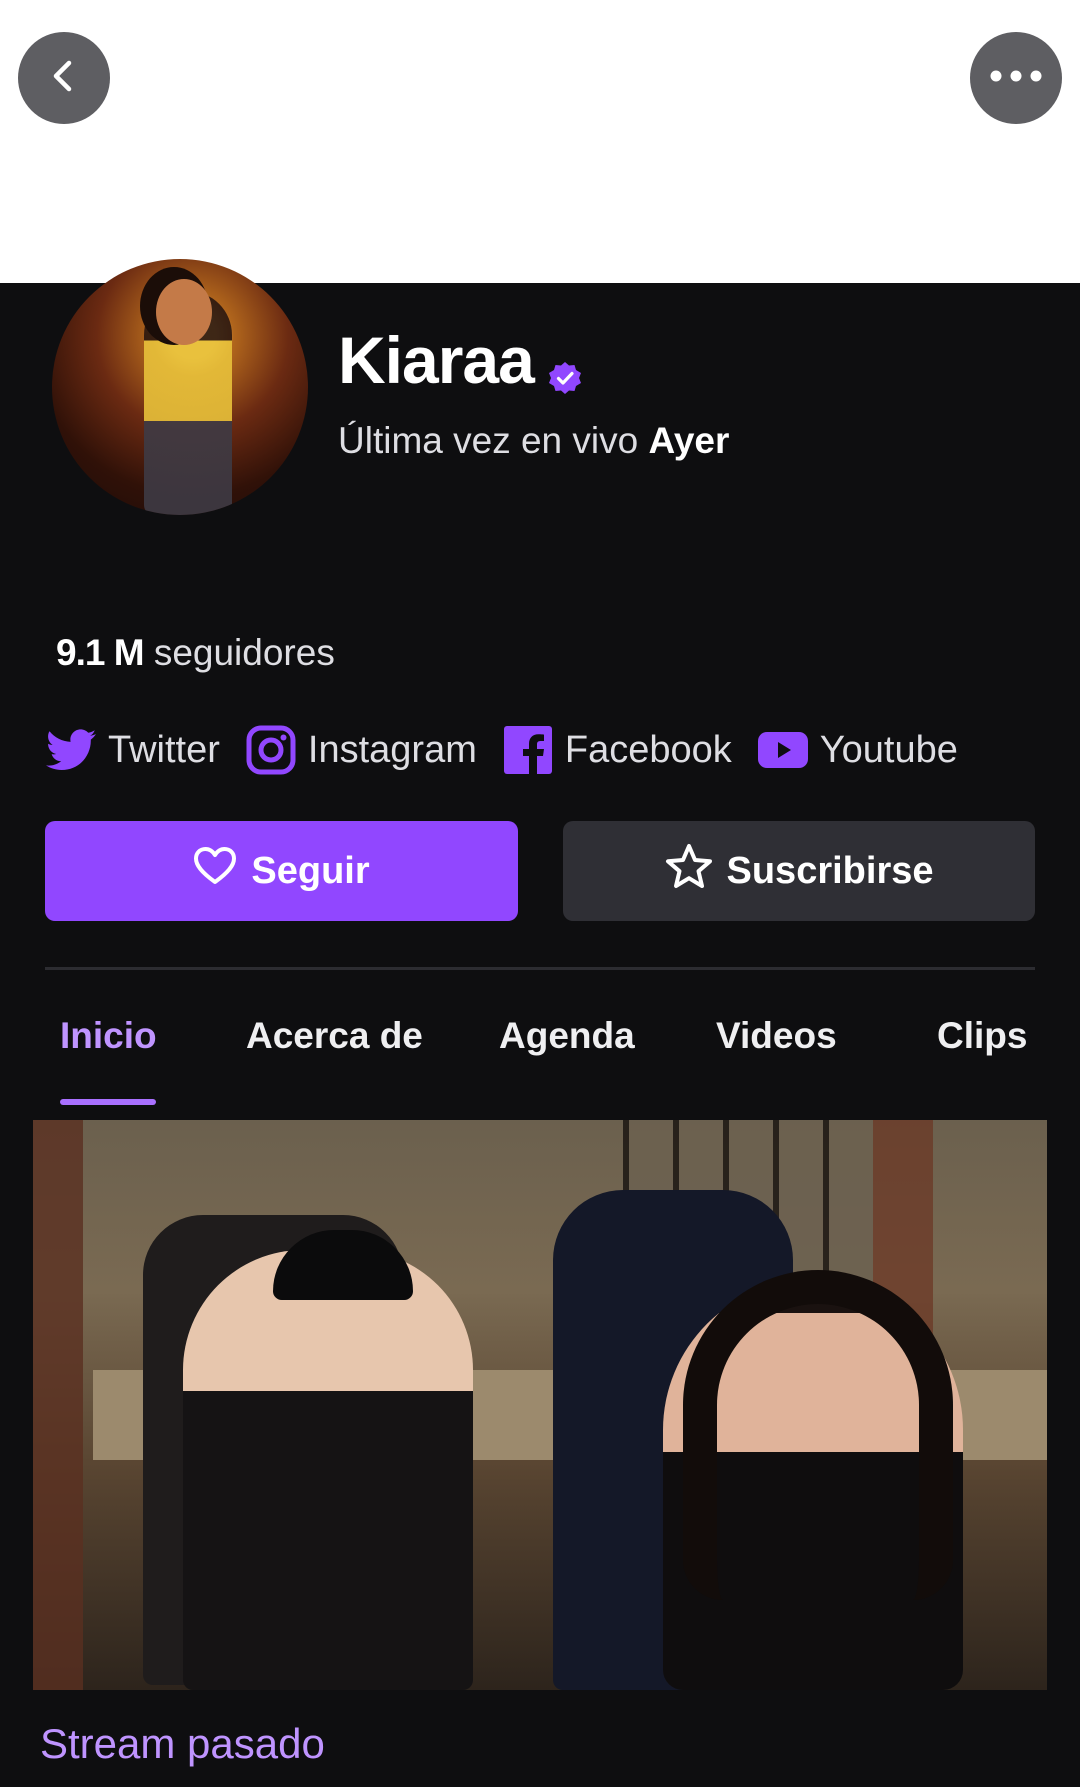 The height and width of the screenshot is (1787, 1080). Describe the element at coordinates (776, 1036) in the screenshot. I see `tab-videos: Videos` at that location.